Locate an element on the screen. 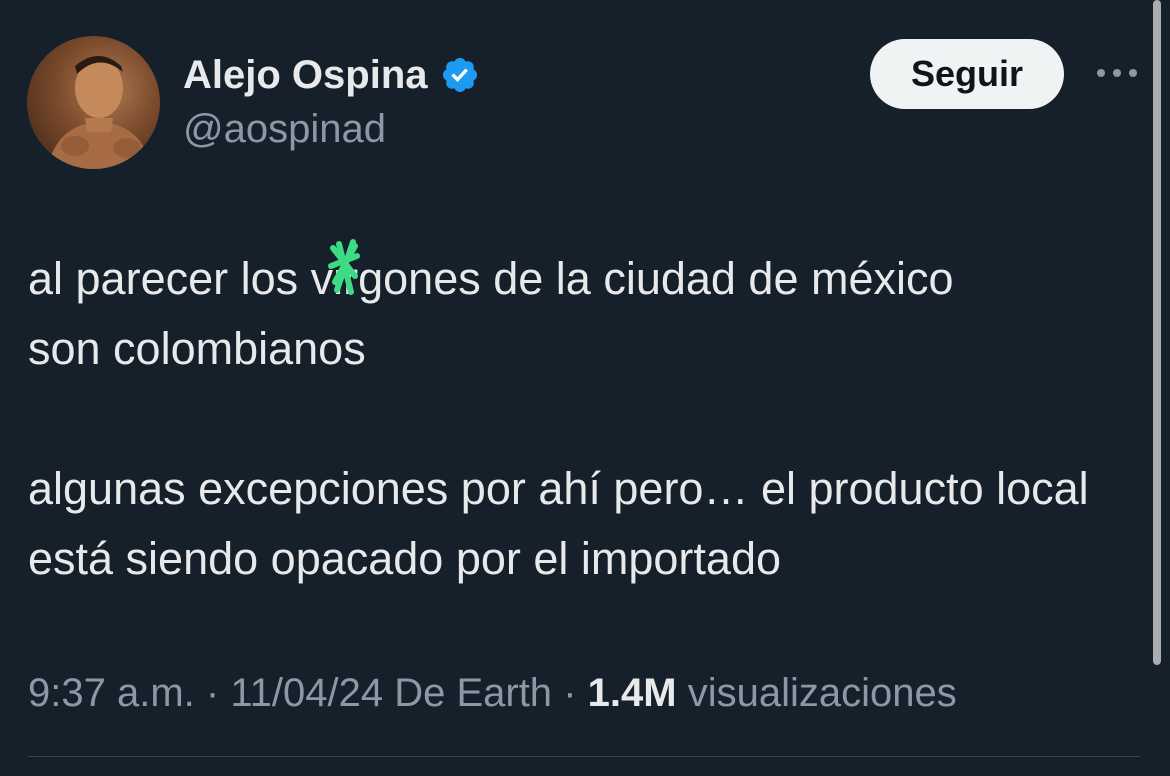 The width and height of the screenshot is (1170, 776). author-name-row: Alejo Ospina is located at coordinates (331, 75).